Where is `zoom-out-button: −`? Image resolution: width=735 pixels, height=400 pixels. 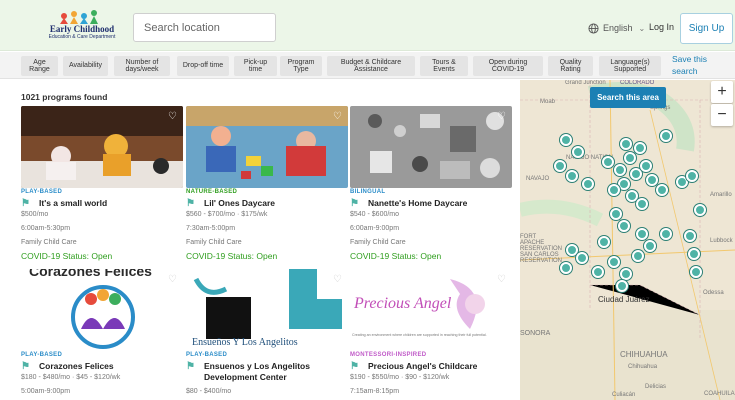
zoom-out-button: − is located at coordinates (722, 115).